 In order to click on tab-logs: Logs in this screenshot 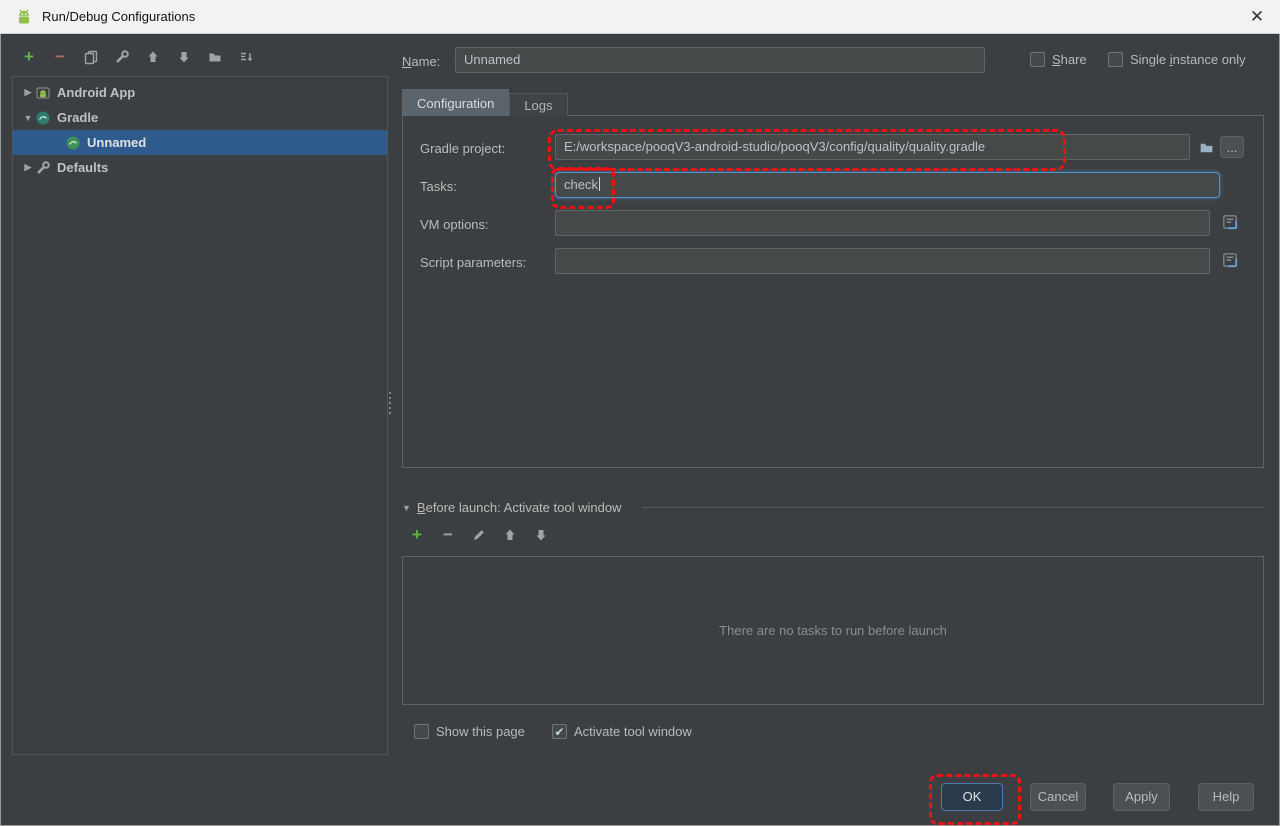, I will do `click(538, 104)`.